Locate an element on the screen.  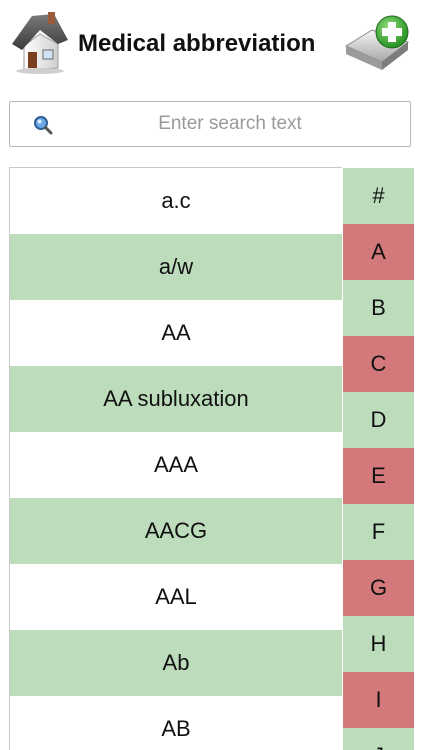
index-e: E is located at coordinates (378, 476).